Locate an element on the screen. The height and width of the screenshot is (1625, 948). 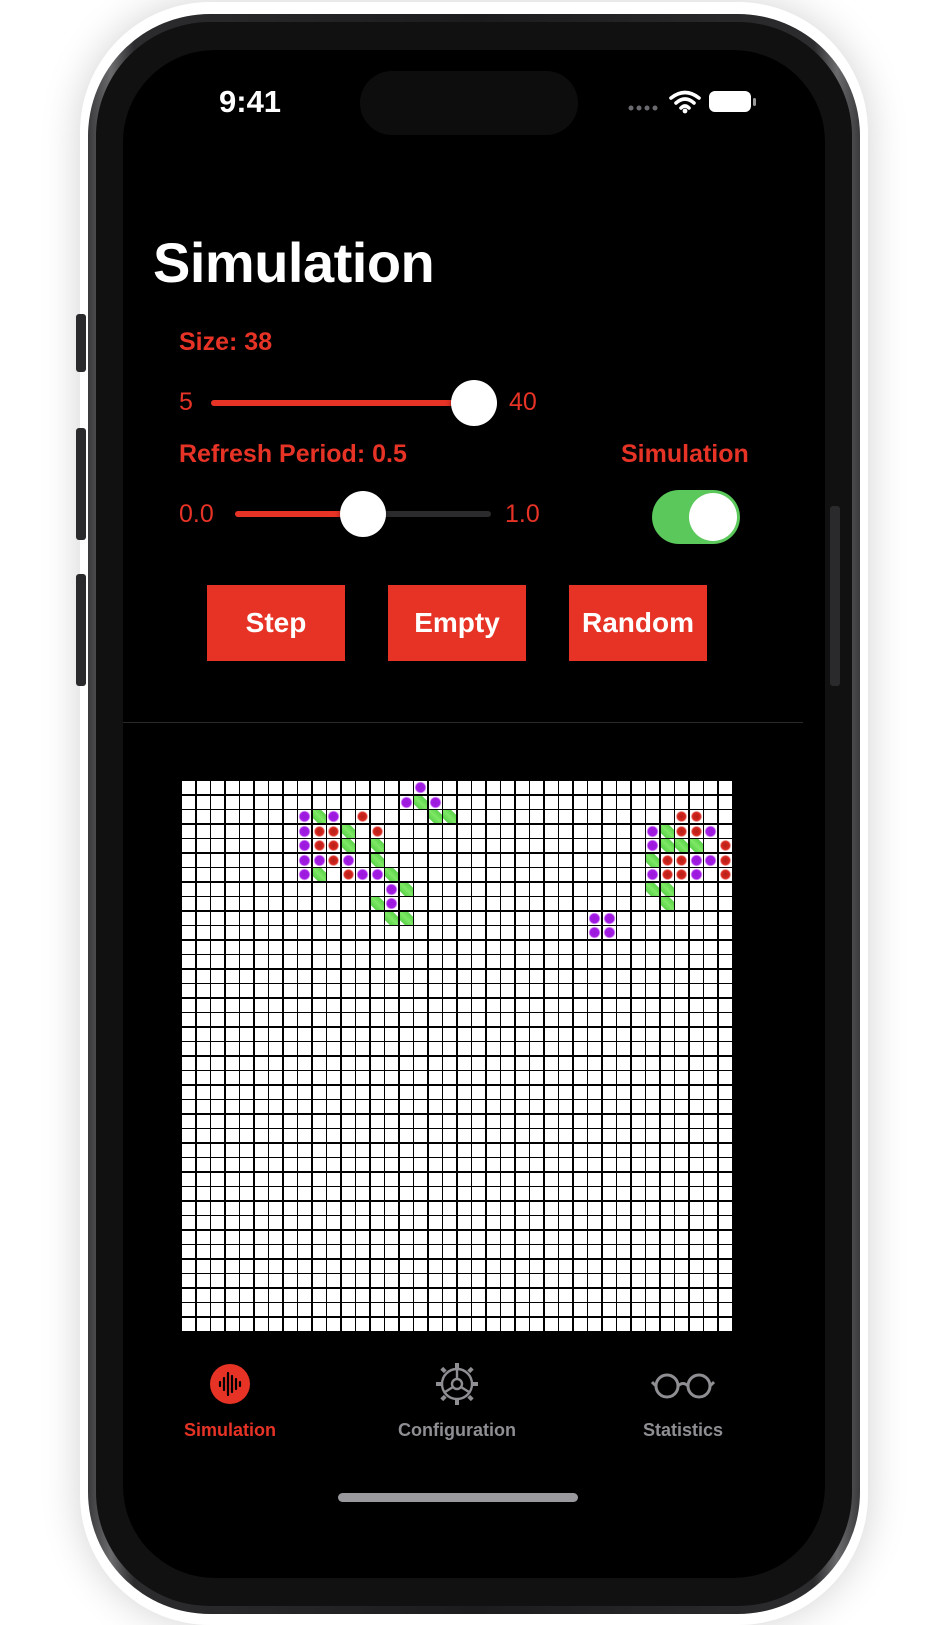
grid-cell-purple is located at coordinates (392, 889).